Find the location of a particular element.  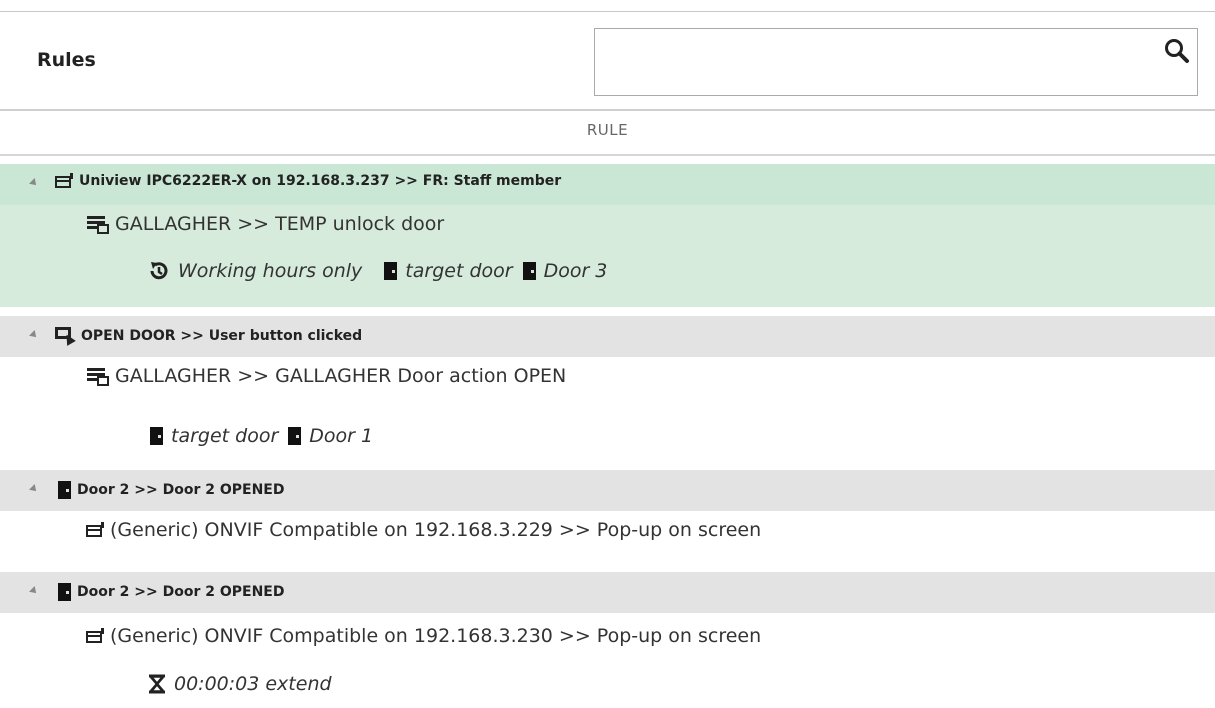

param-schedule-label: Working hours only is located at coordinates (270, 271).